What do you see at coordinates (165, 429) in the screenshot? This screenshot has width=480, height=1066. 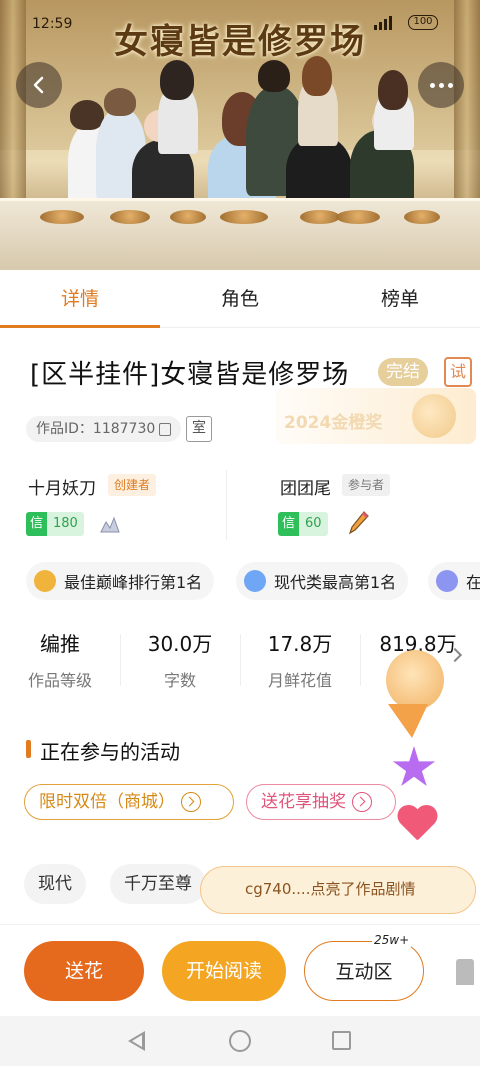 I see `copy-icon` at bounding box center [165, 429].